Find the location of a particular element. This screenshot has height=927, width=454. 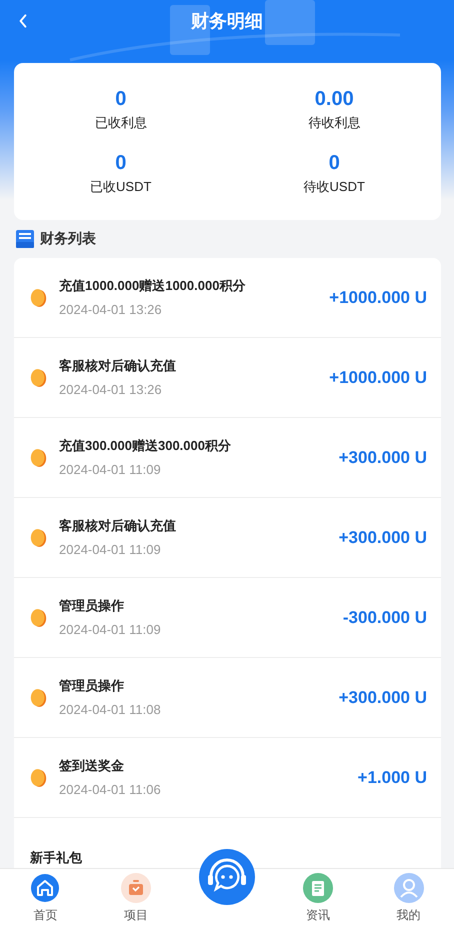

tab-item: 首页 is located at coordinates (45, 898).